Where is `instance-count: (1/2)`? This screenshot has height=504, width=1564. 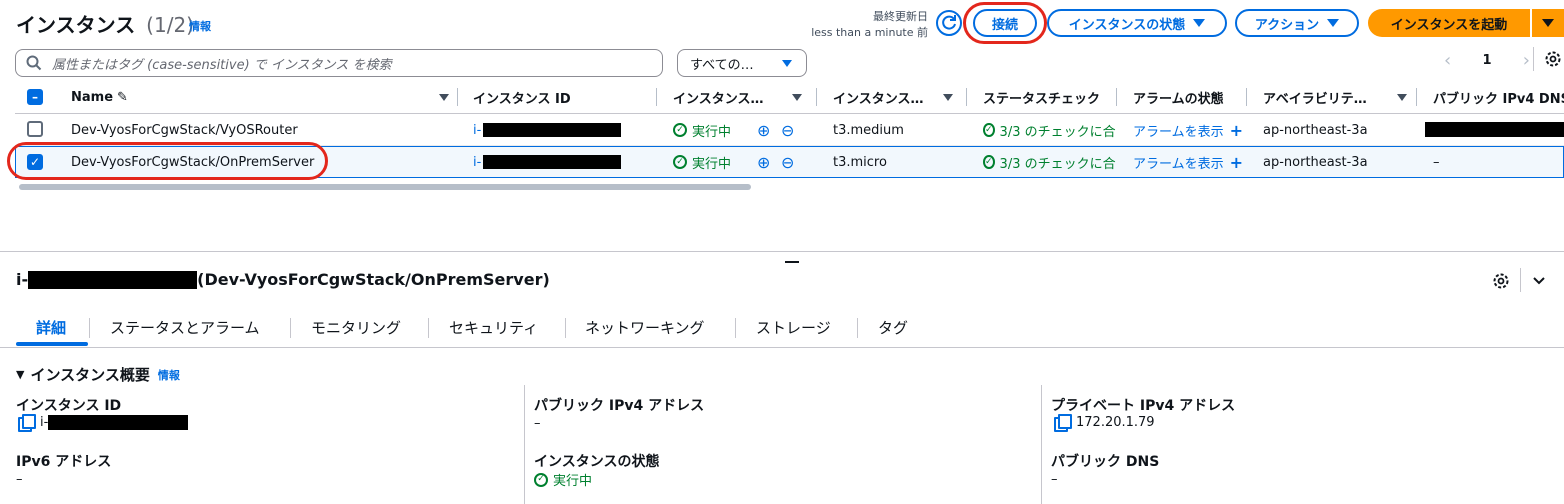
instance-count: (1/2) is located at coordinates (170, 25).